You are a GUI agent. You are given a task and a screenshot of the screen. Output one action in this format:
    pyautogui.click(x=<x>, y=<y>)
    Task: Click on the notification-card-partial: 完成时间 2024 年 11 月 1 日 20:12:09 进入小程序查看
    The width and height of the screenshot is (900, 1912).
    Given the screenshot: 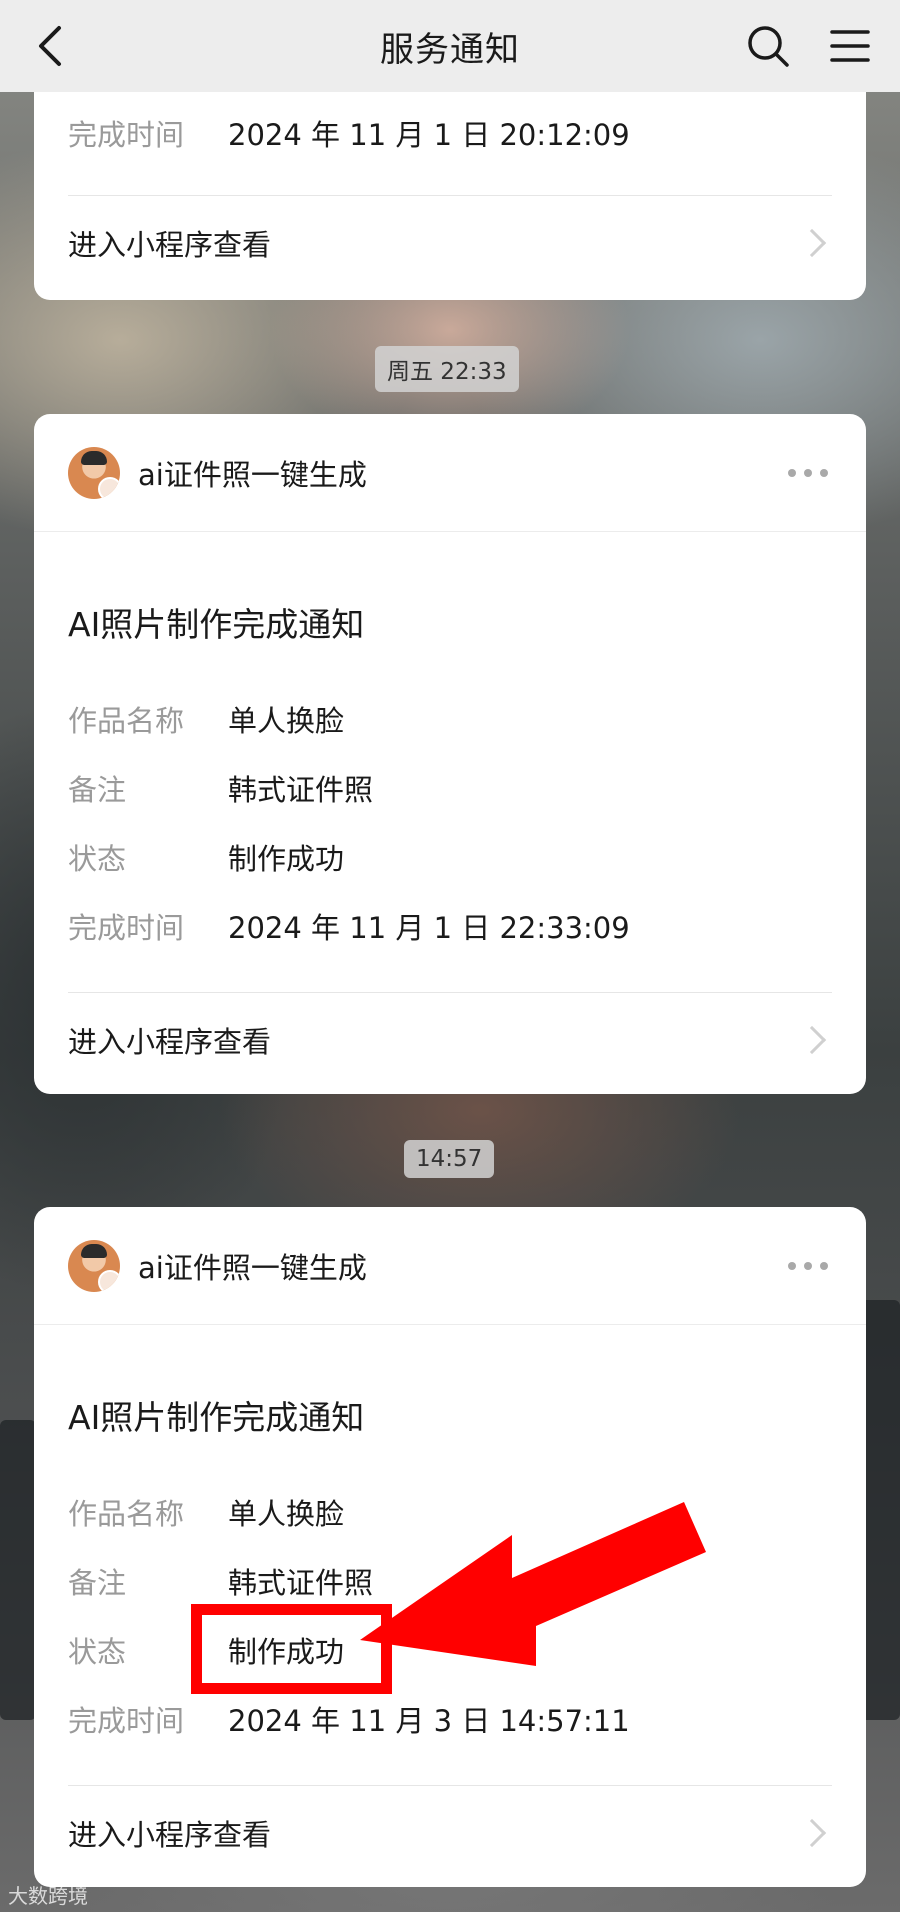 What is the action you would take?
    pyautogui.click(x=450, y=180)
    